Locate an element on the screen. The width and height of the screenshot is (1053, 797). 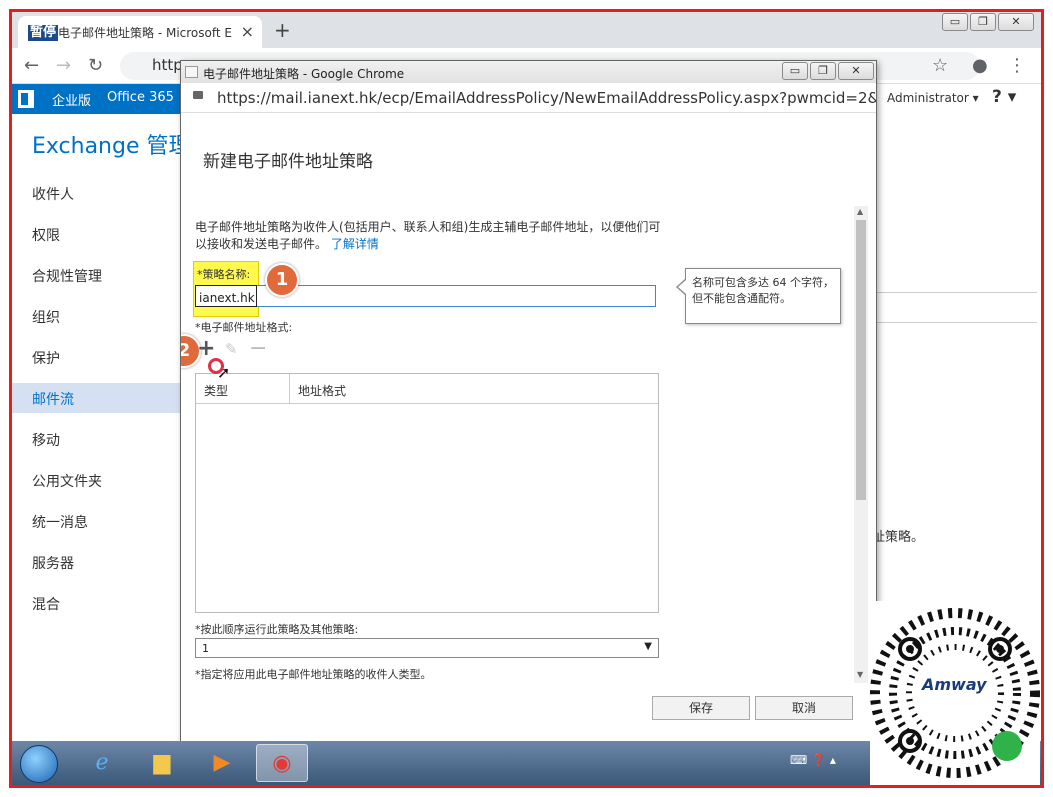
nav-item: 合规性管理 is located at coordinates (96, 275).